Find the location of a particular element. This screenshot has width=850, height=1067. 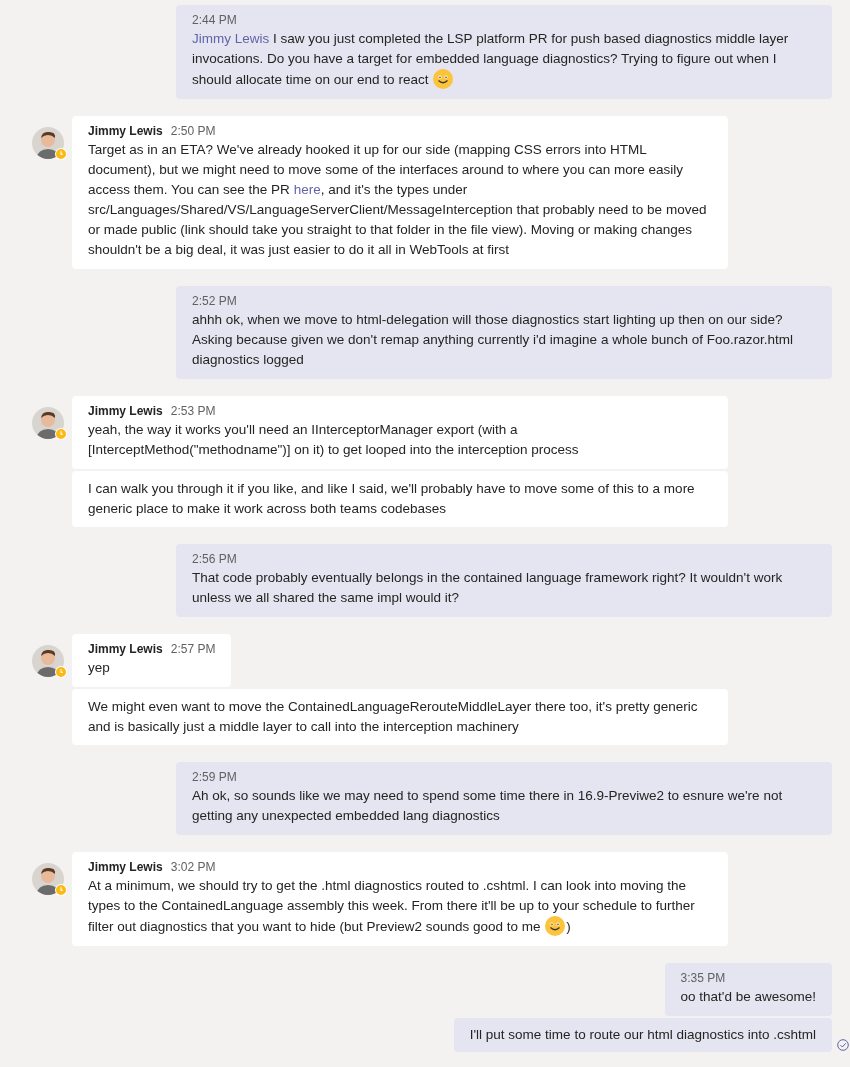

message-time: 2:52 PM is located at coordinates (215, 301).